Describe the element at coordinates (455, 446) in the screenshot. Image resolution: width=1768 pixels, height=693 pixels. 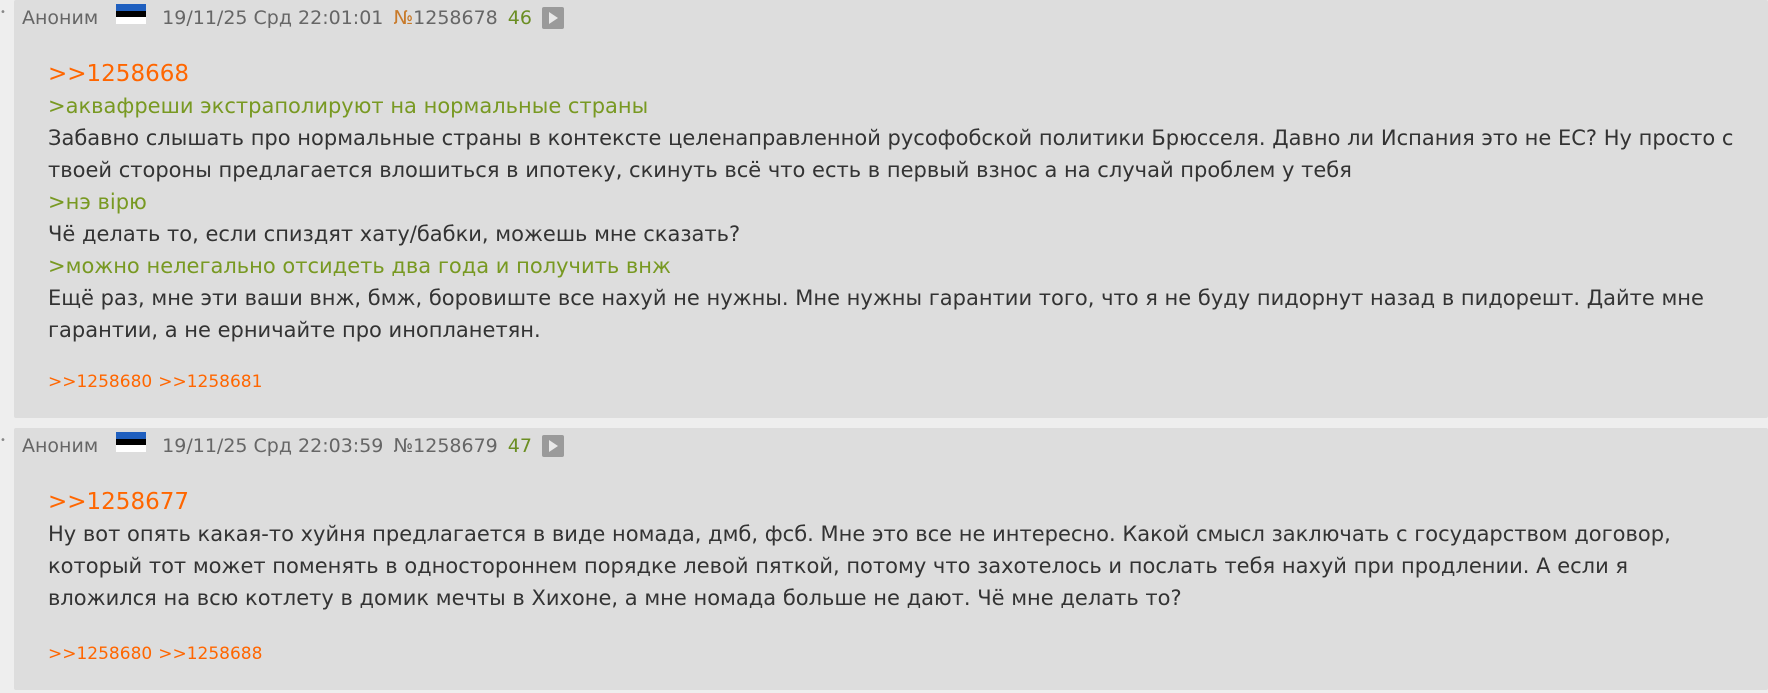
I see `post-number: 1258679` at that location.